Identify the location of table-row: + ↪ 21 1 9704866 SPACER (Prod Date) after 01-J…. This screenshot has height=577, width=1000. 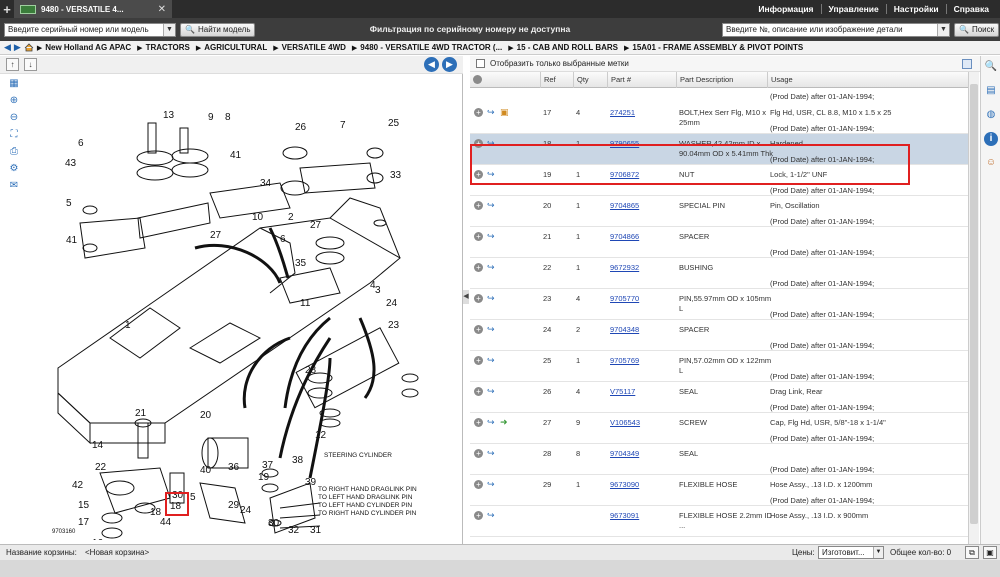
(719, 242).